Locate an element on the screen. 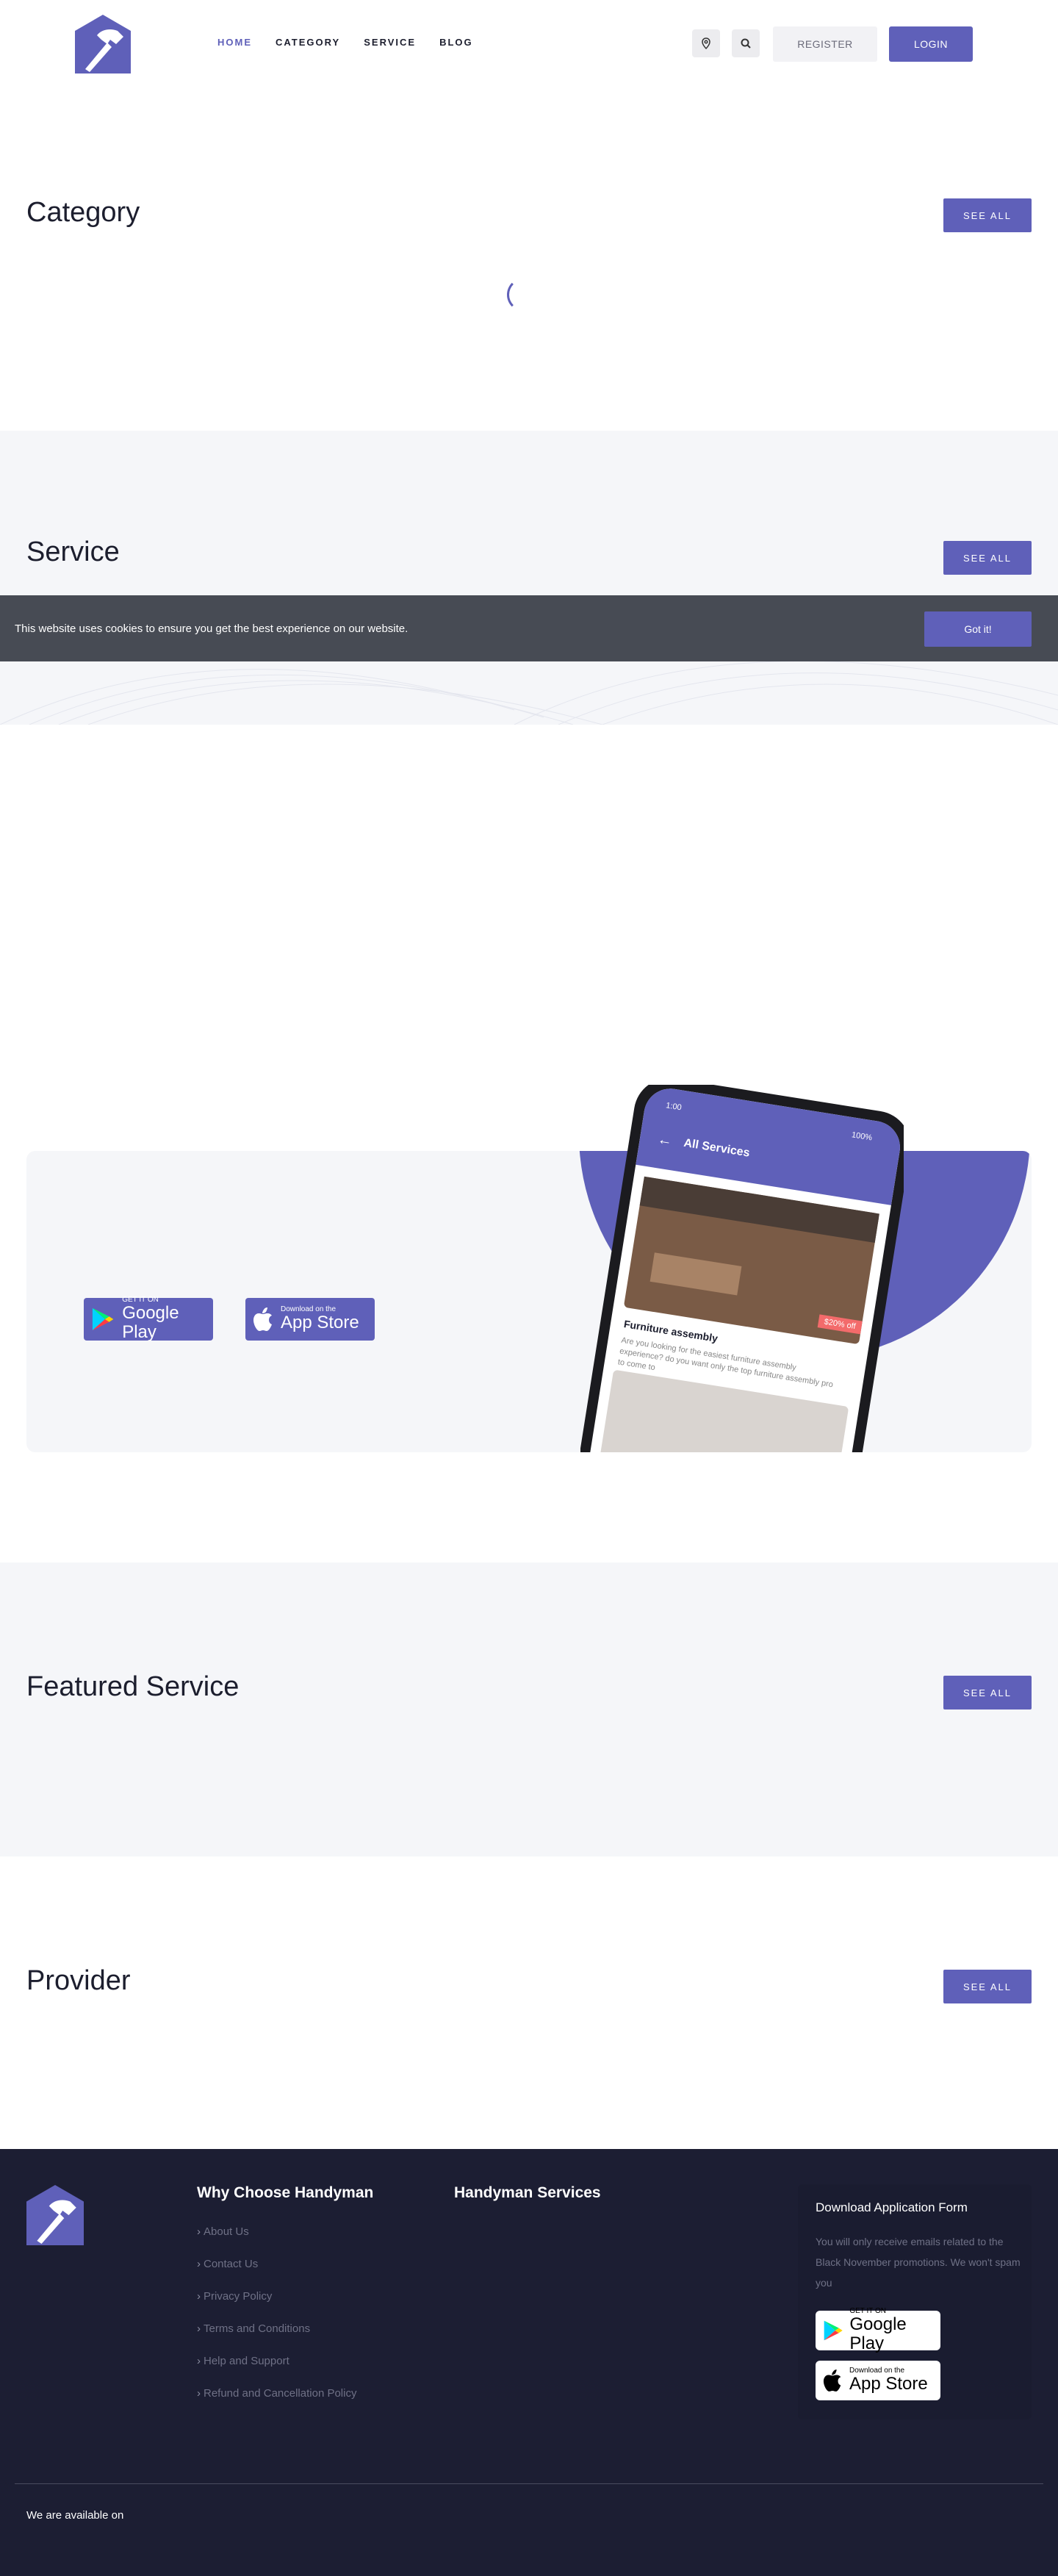 This screenshot has width=1058, height=2576. logo-icon is located at coordinates (103, 44).